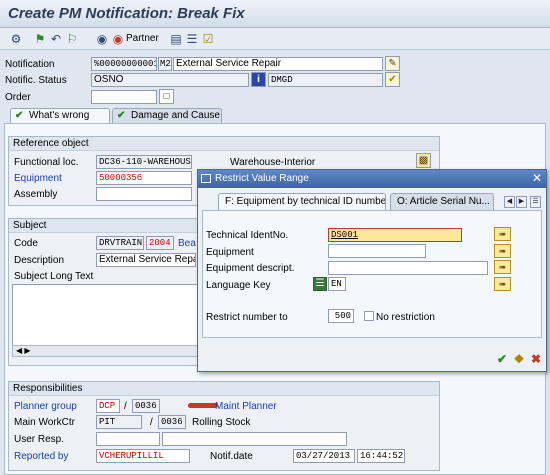 Image resolution: width=550 pixels, height=475 pixels. Describe the element at coordinates (36, 80) in the screenshot. I see `status-label: Notific. Status` at that location.